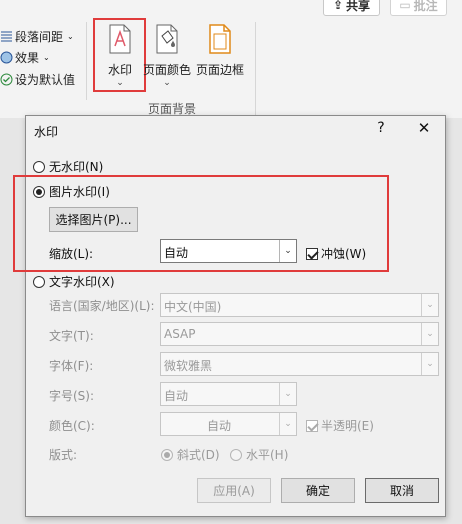 The image size is (462, 524). Describe the element at coordinates (39, 36) in the screenshot. I see `paragraph-spacing-label: 段落间距` at that location.